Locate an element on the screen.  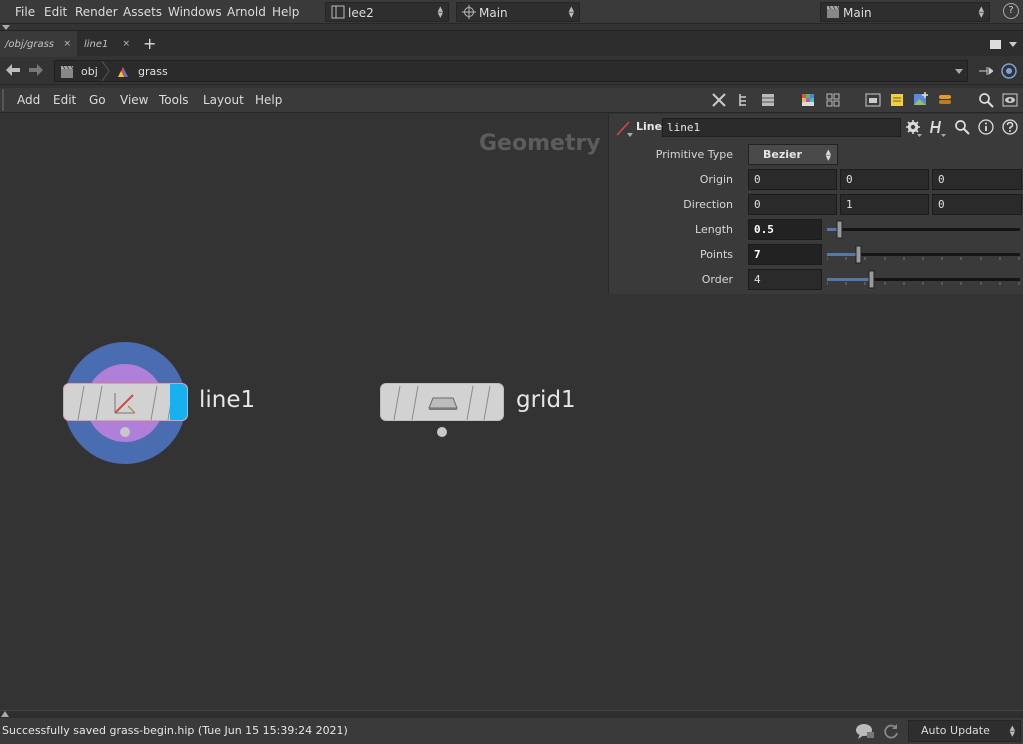
direction-x-field: 0 is located at coordinates (792, 204).